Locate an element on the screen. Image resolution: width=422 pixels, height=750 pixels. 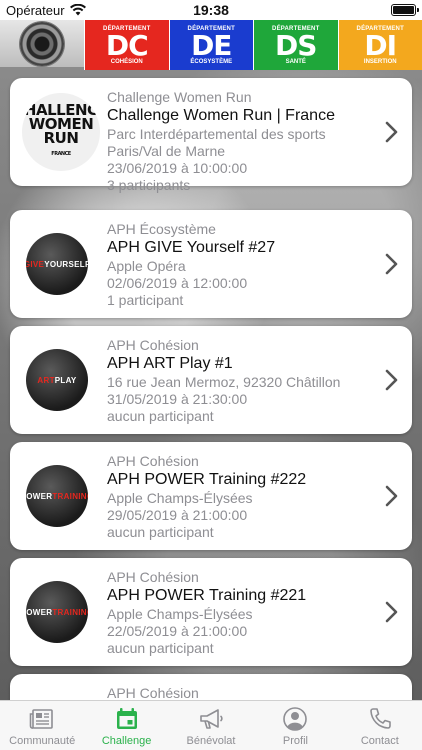
status-bar: Opérateur 19:38 is located at coordinates (211, 10).